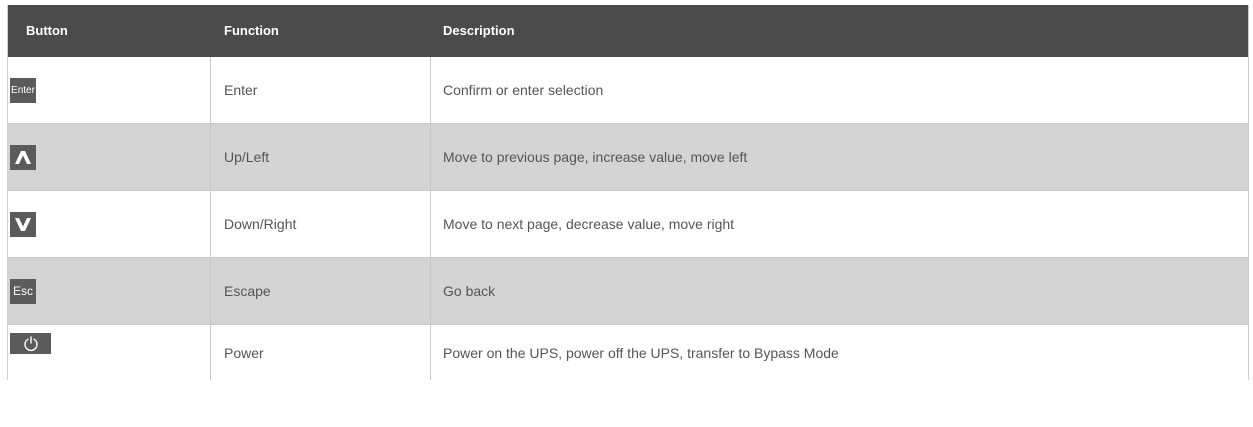  Describe the element at coordinates (321, 291) in the screenshot. I see `function-cell: Escape` at that location.